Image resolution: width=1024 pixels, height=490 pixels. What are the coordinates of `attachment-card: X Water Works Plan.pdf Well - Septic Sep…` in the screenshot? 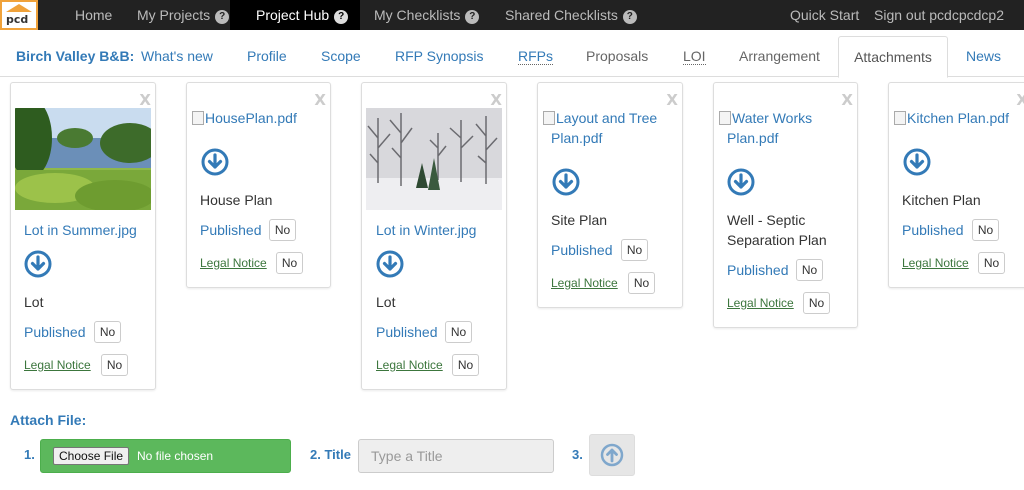 It's located at (785, 205).